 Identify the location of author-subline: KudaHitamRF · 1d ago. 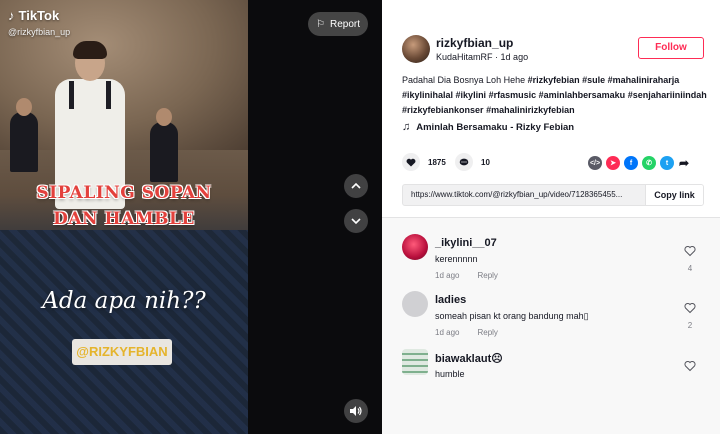
(482, 57).